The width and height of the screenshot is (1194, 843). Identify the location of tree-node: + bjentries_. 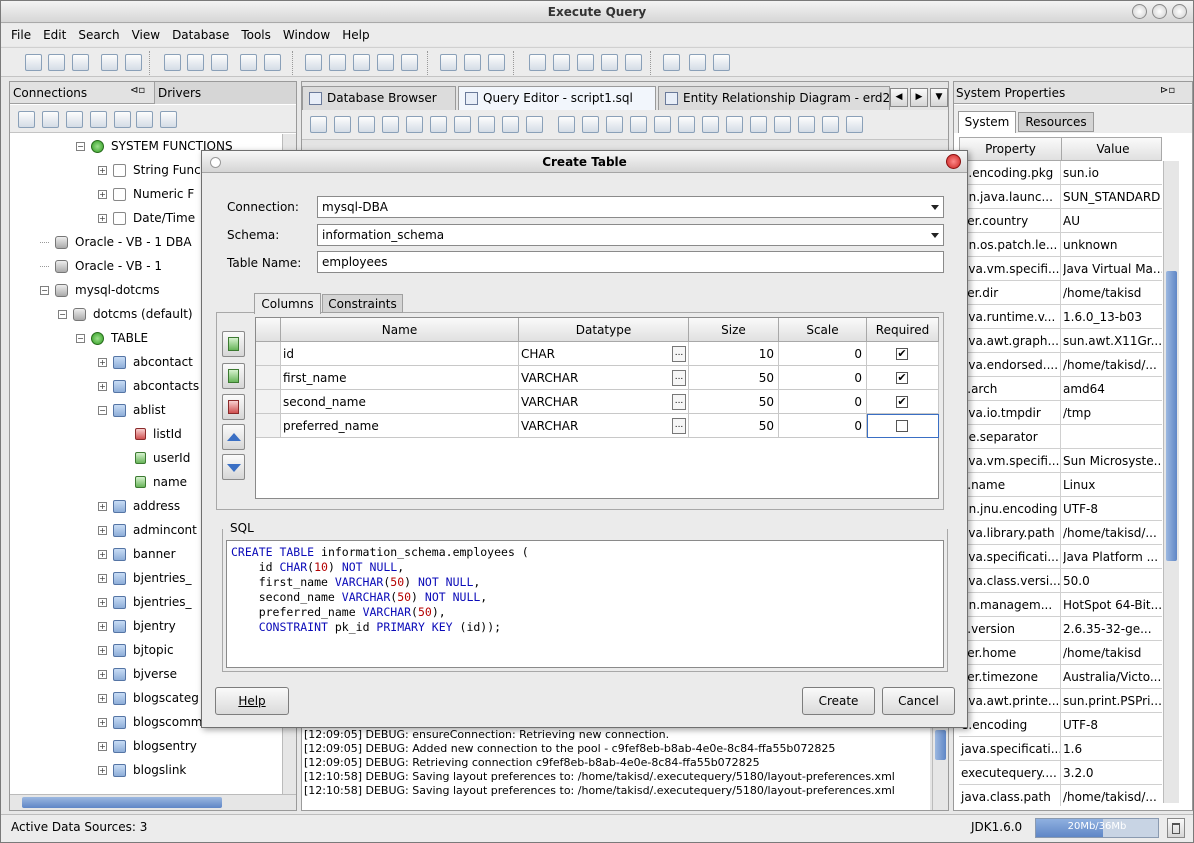
(145, 602).